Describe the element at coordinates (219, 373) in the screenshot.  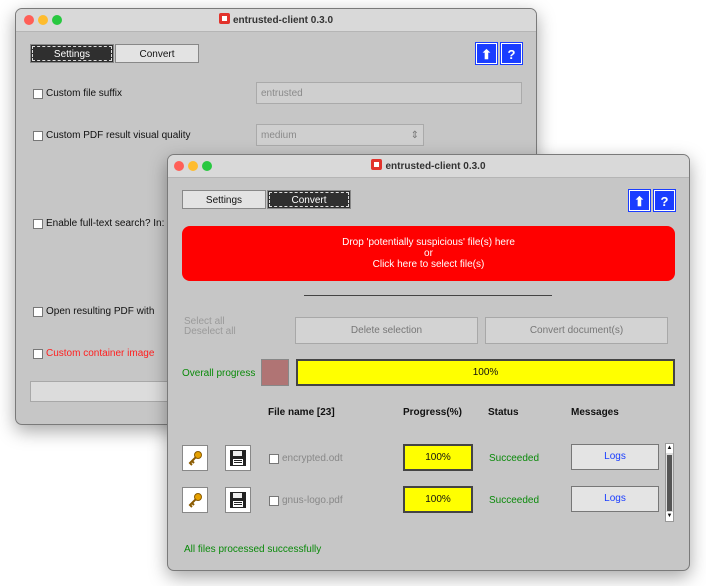
I see `overall-progress-label: Overall progress` at that location.